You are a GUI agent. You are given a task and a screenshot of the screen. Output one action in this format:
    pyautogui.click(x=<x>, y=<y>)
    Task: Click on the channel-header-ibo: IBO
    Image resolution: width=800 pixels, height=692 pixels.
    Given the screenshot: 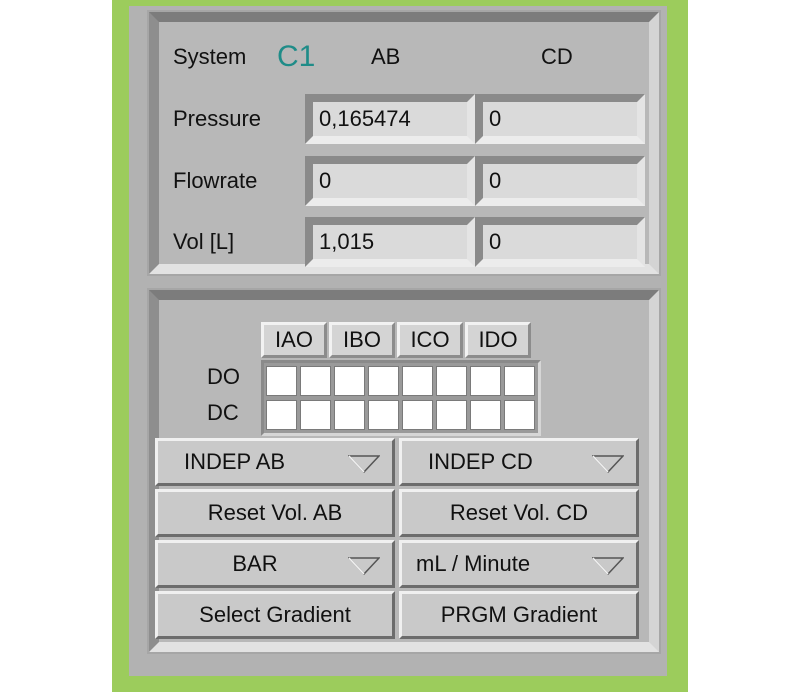 What is the action you would take?
    pyautogui.click(x=362, y=340)
    